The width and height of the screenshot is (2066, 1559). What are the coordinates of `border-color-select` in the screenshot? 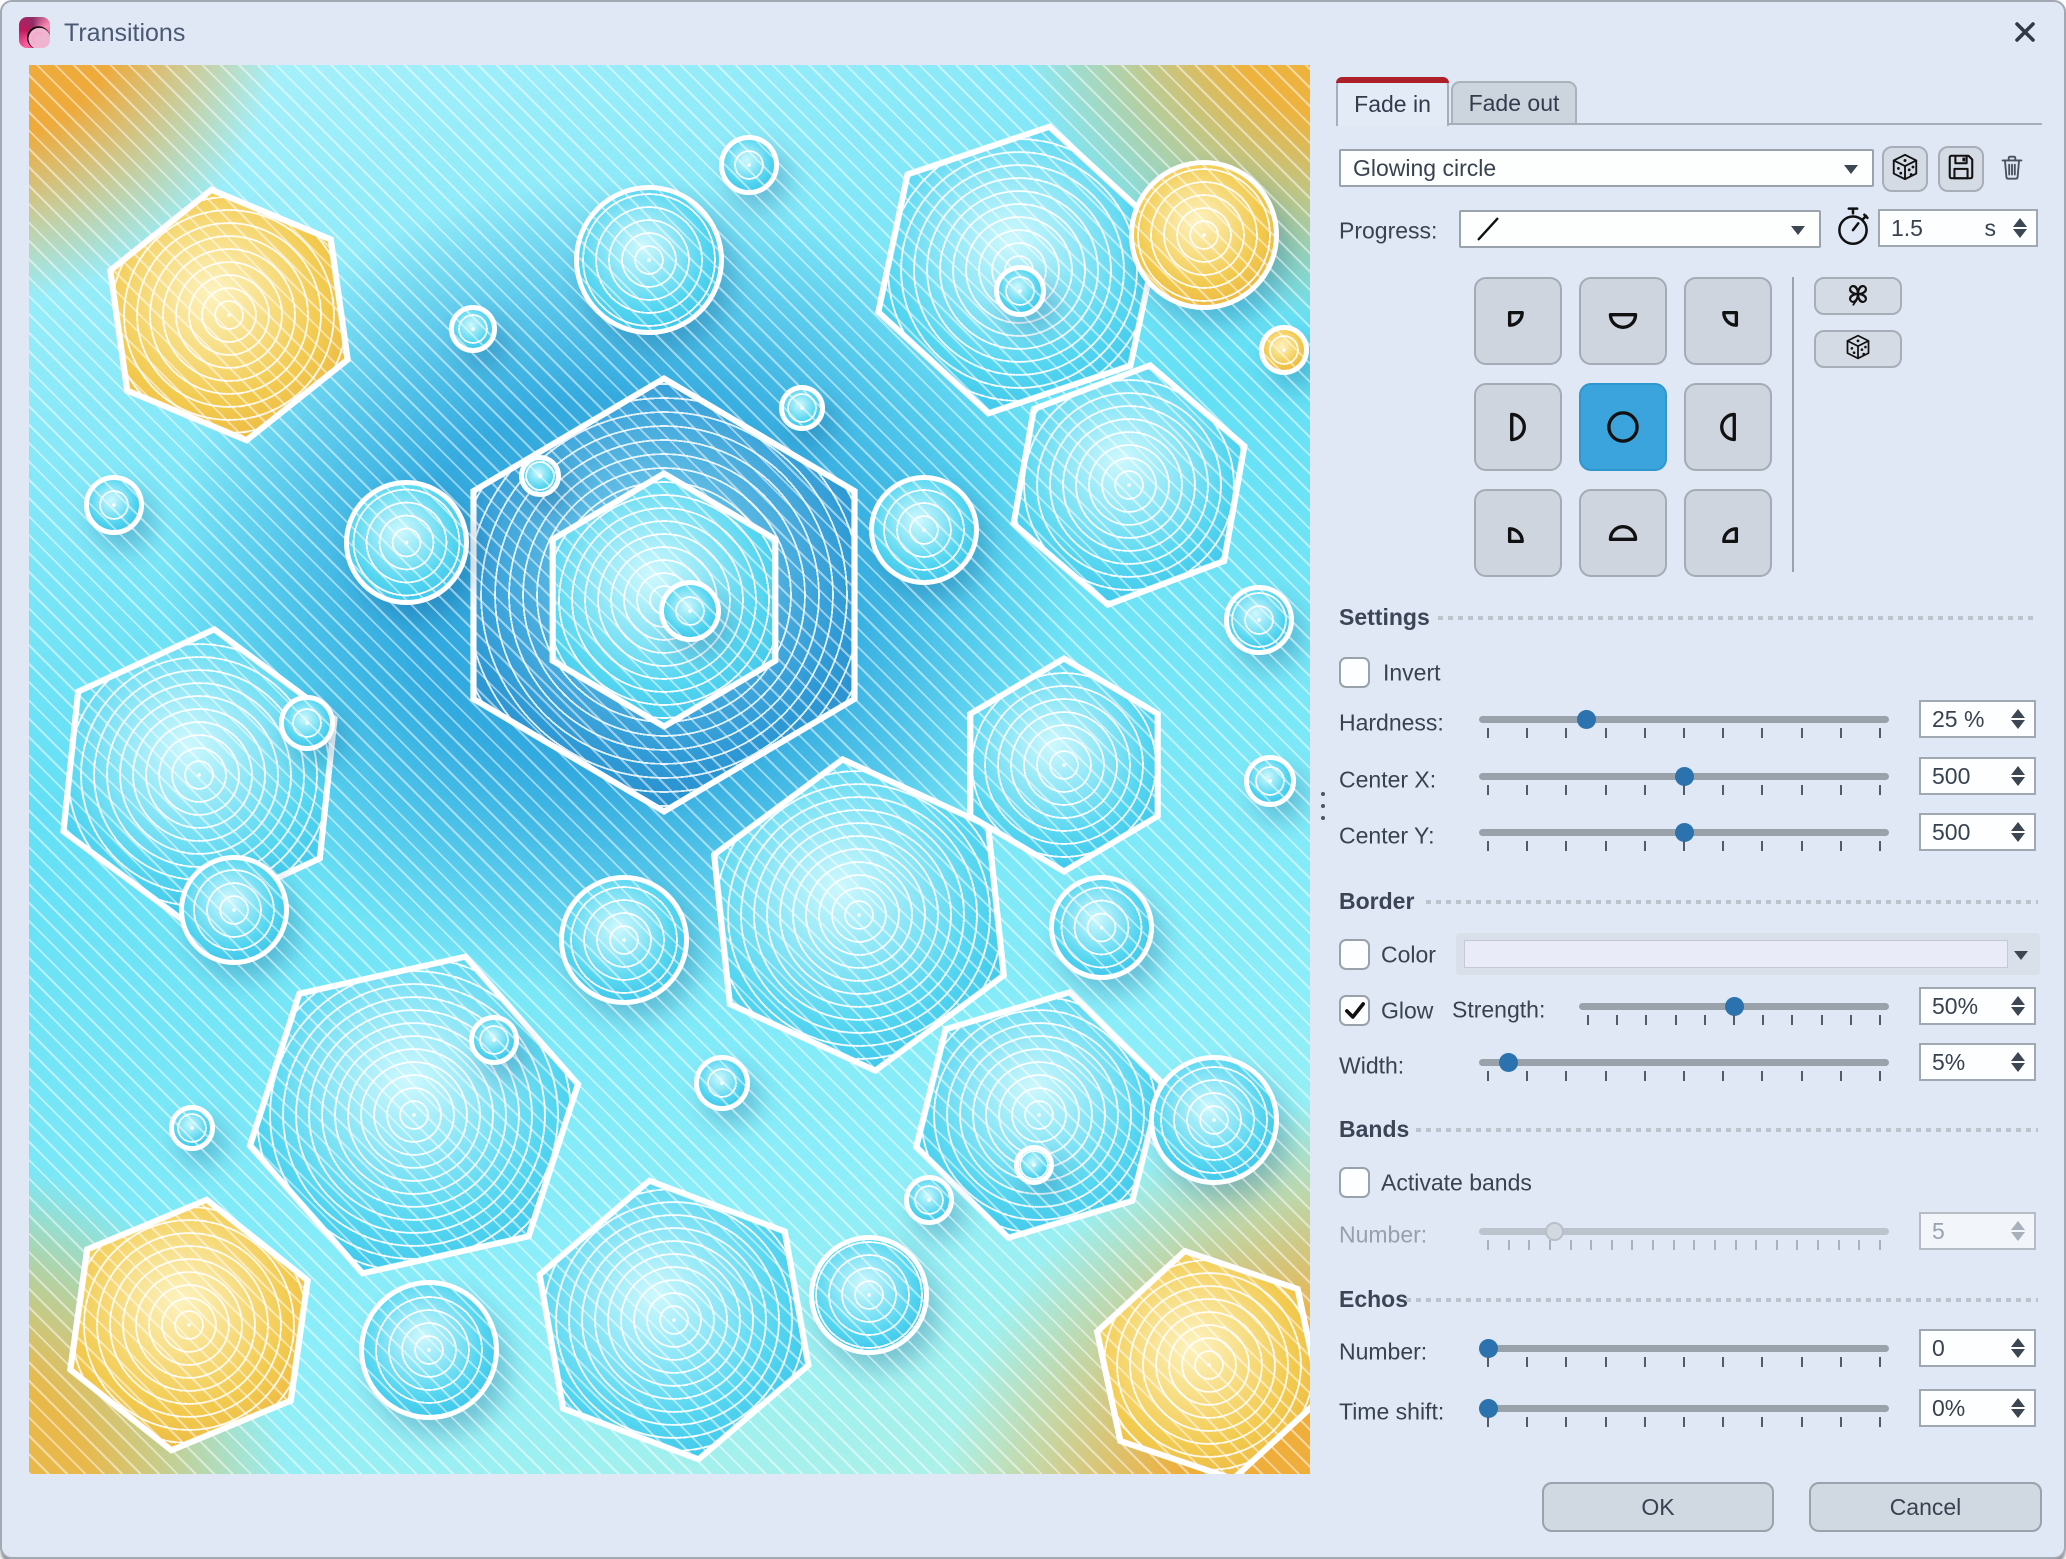 It's located at (1748, 954).